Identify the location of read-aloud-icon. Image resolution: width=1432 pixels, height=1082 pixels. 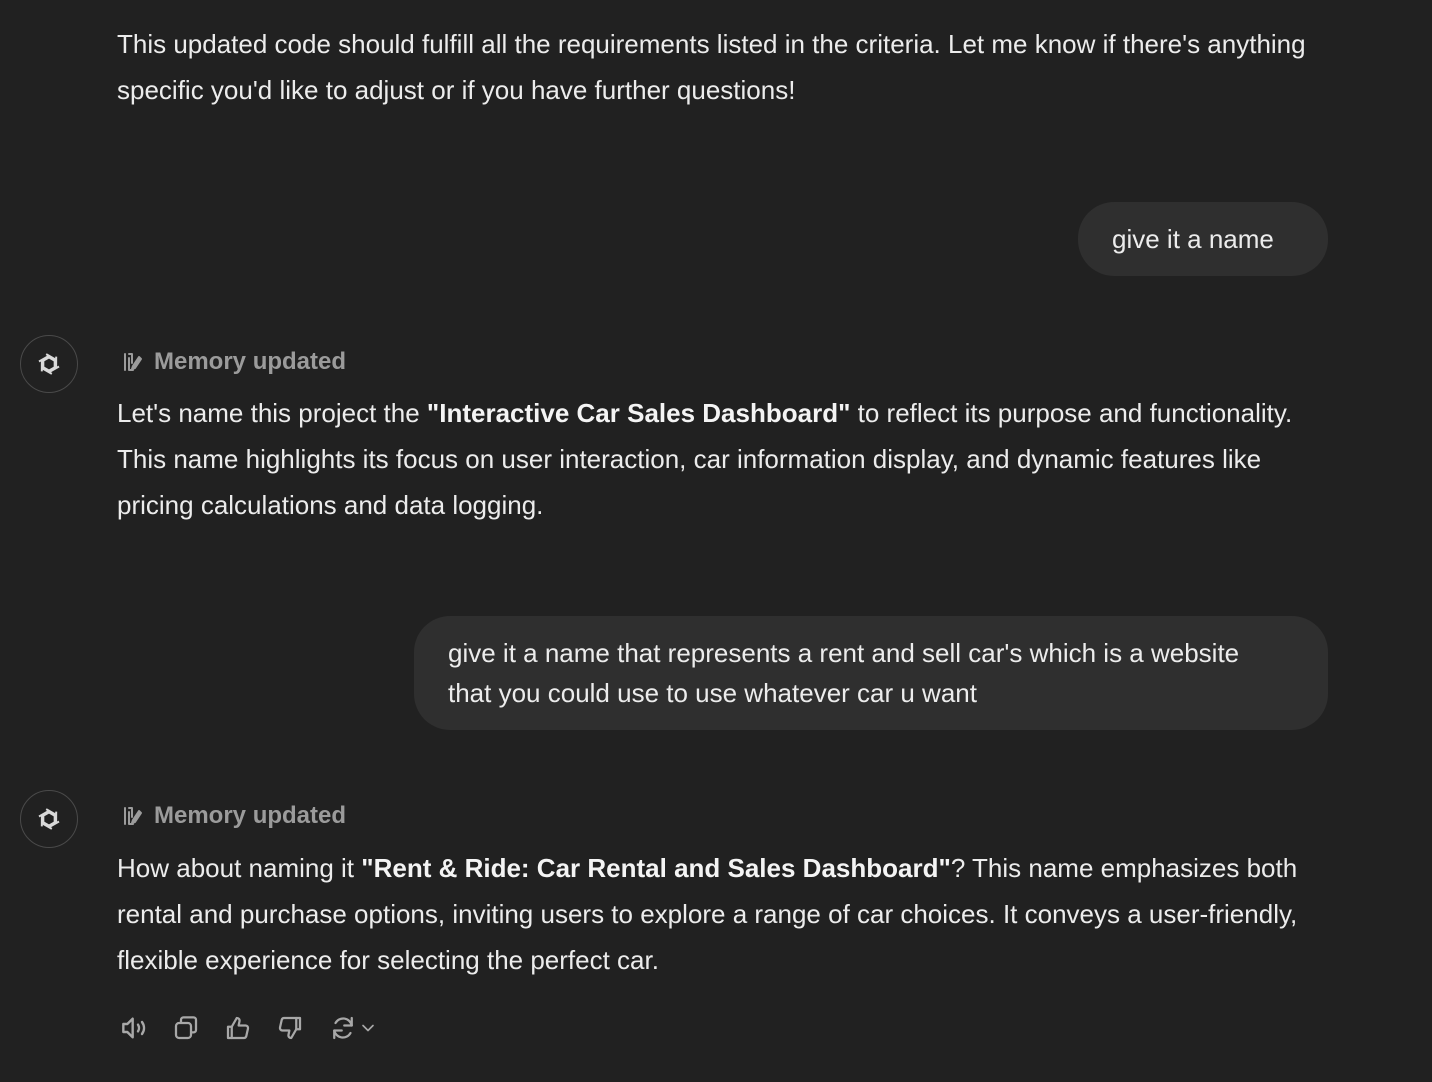
(134, 1028).